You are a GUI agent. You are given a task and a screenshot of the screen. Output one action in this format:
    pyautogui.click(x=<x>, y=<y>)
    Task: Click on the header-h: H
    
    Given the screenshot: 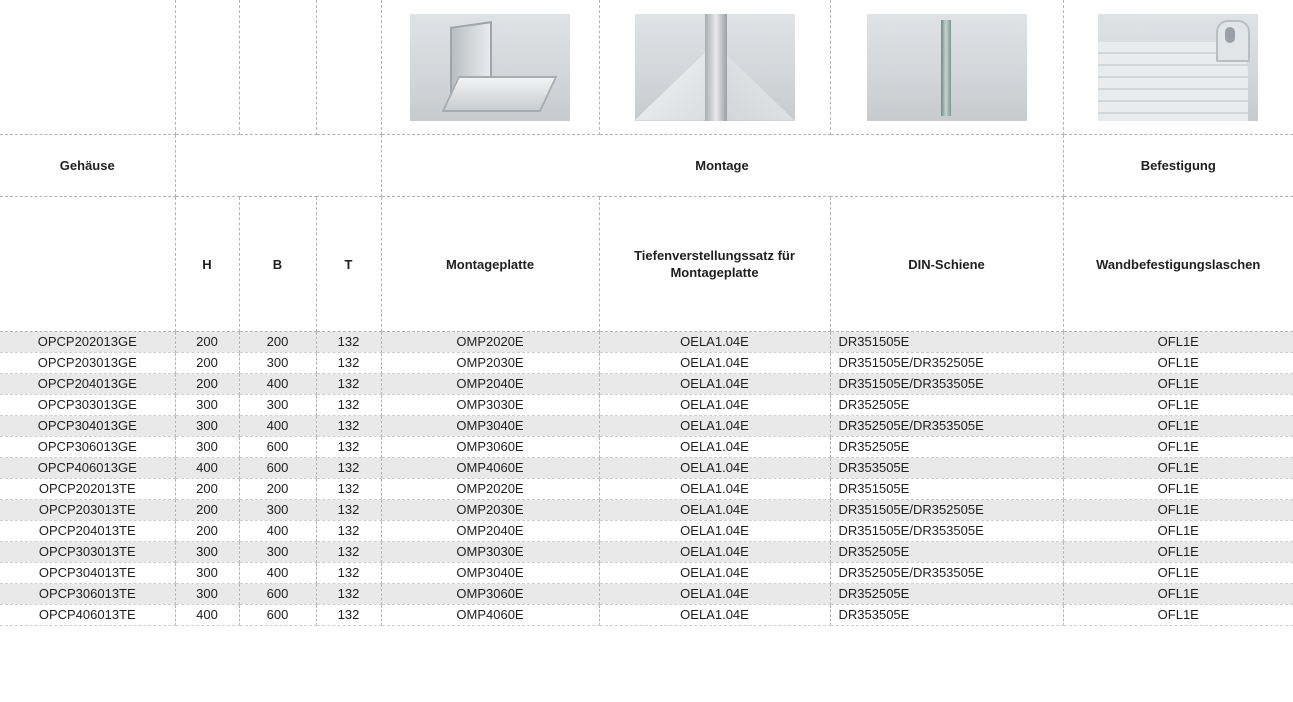 What is the action you would take?
    pyautogui.click(x=207, y=264)
    